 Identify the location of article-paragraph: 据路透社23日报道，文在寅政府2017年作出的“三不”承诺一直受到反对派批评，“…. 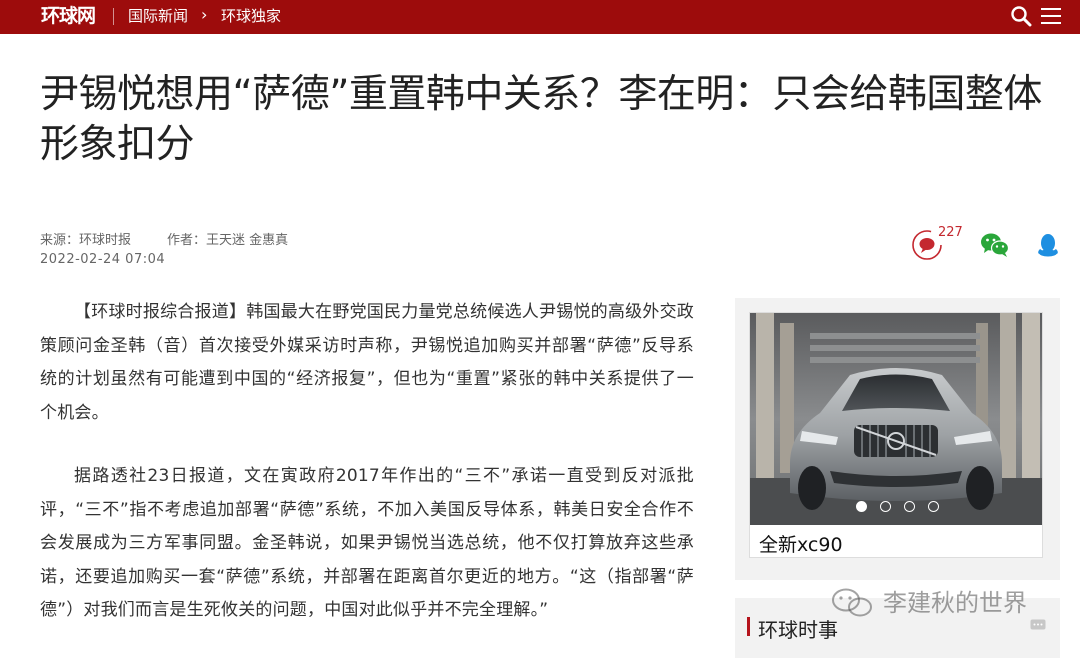
(367, 543).